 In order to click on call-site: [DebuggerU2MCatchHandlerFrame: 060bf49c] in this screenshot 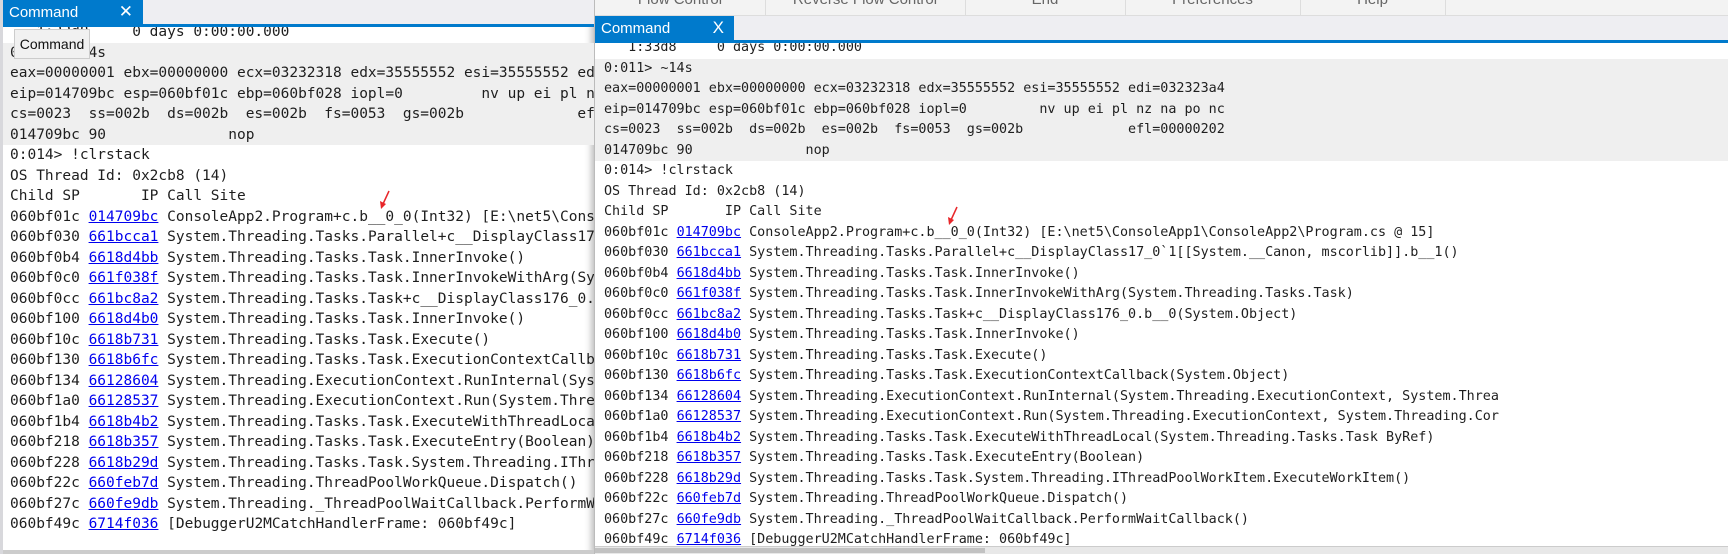, I will do `click(910, 539)`.